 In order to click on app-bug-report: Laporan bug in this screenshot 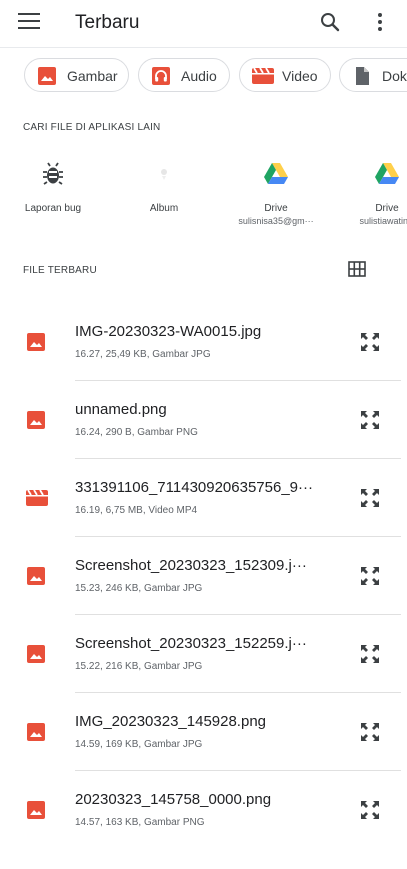, I will do `click(53, 187)`.